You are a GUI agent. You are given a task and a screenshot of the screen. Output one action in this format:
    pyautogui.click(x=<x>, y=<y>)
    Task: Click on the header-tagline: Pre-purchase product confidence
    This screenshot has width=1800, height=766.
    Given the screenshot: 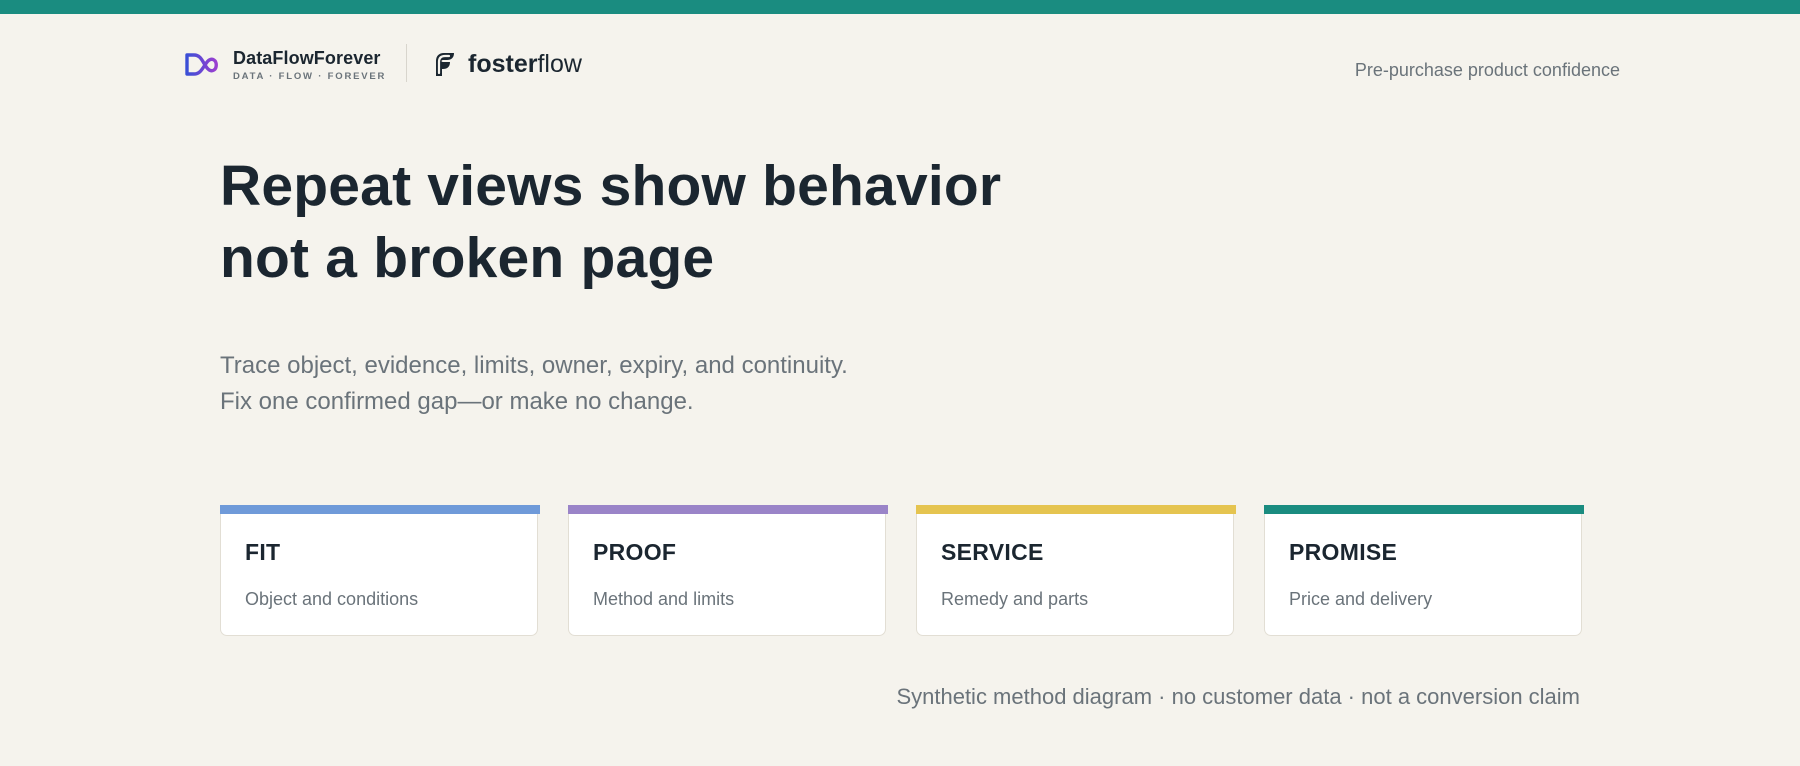 What is the action you would take?
    pyautogui.click(x=1487, y=70)
    